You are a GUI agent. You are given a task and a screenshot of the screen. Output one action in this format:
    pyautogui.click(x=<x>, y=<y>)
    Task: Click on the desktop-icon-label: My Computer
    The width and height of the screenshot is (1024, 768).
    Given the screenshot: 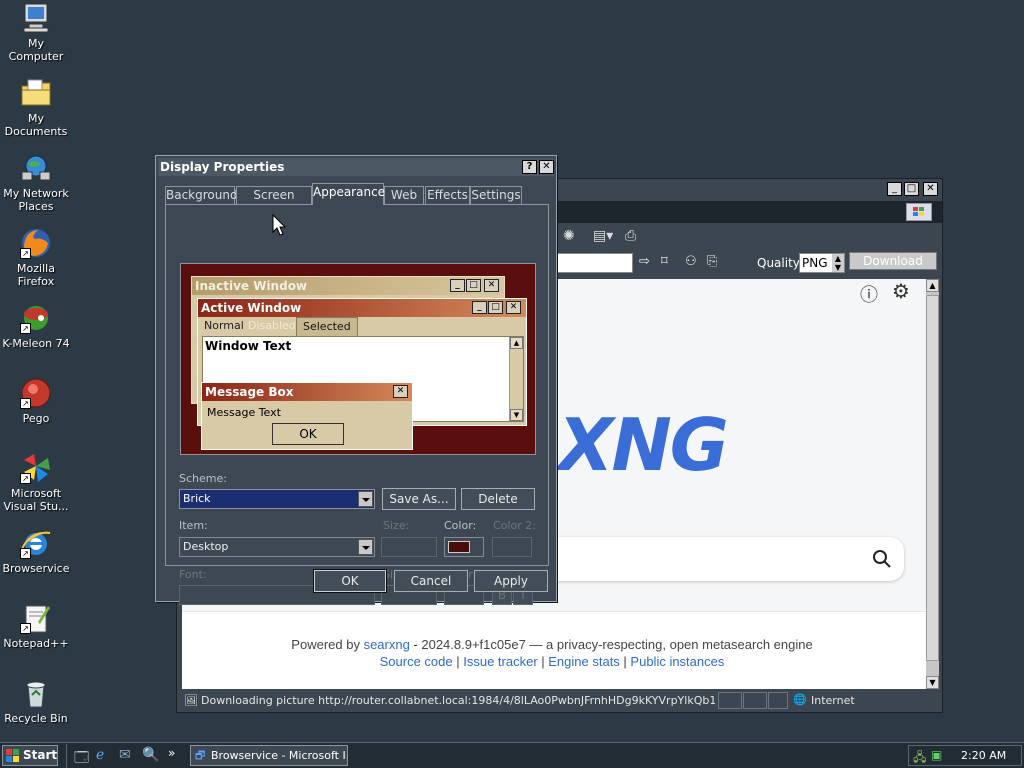 What is the action you would take?
    pyautogui.click(x=36, y=50)
    